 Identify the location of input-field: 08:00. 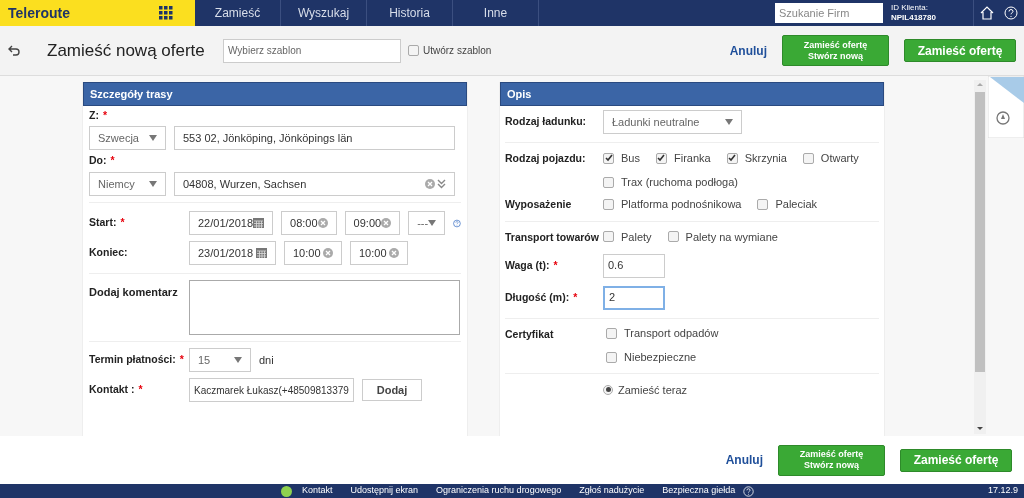
(309, 223).